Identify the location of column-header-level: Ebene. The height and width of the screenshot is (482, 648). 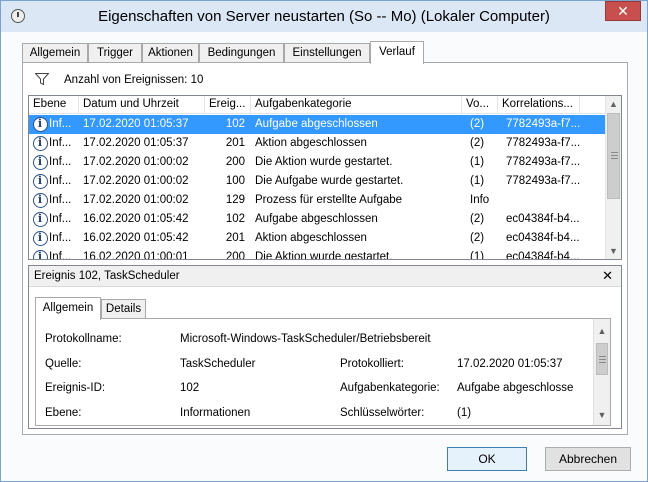
(54, 105).